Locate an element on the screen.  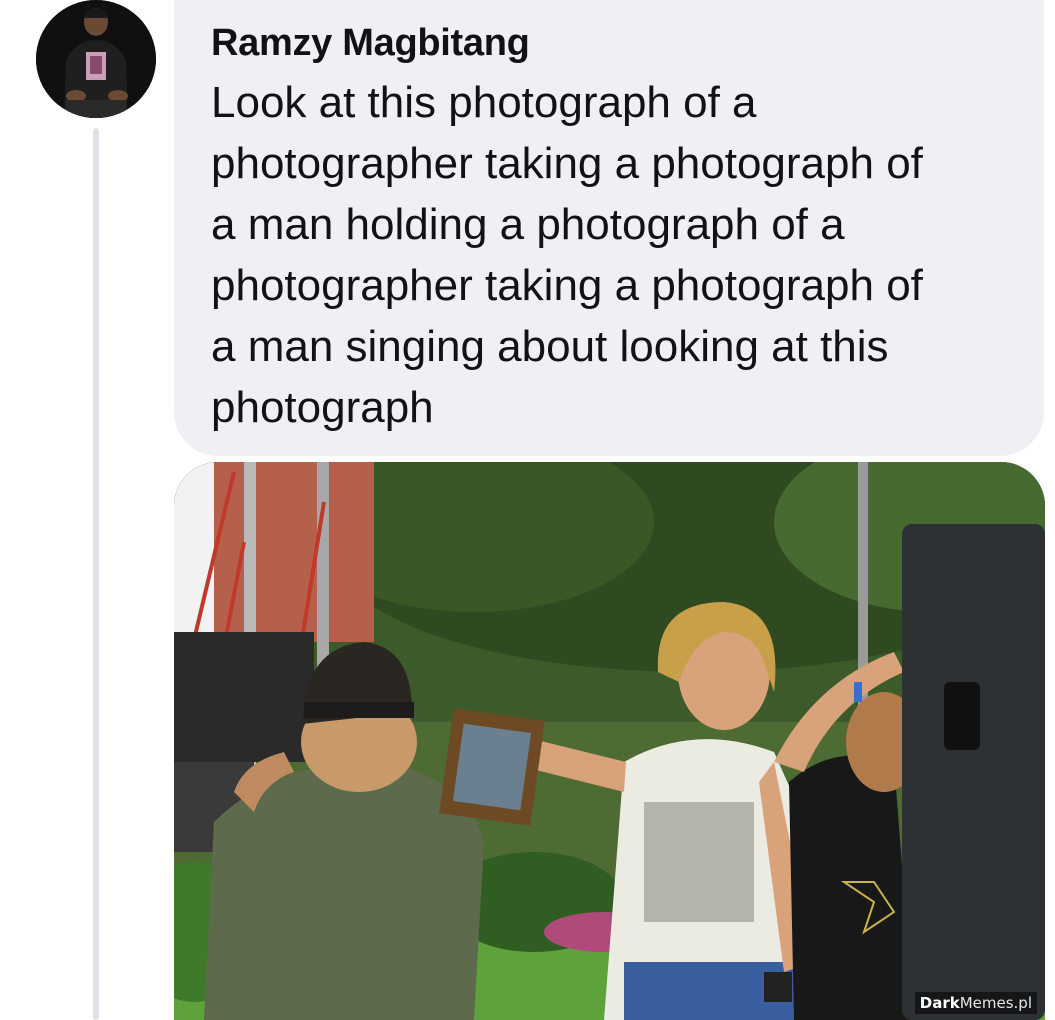
watermark-domain: Memes.pl is located at coordinates (995, 1003).